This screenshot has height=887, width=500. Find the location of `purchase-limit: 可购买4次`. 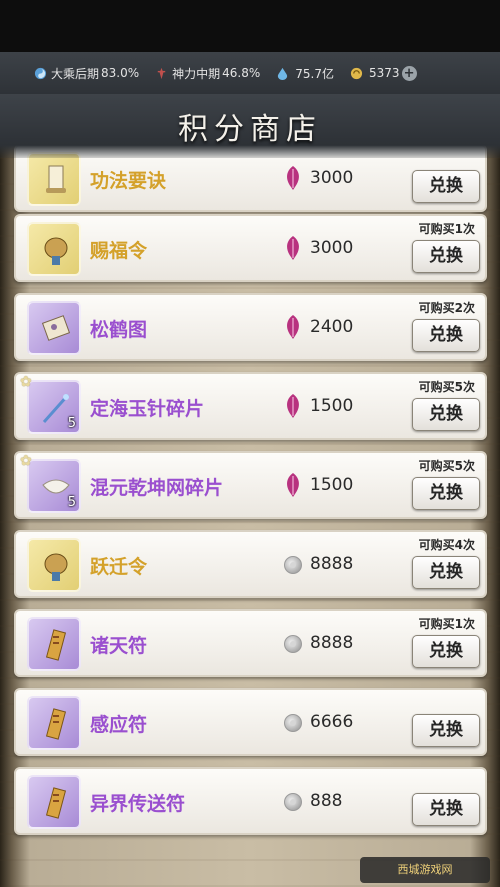

purchase-limit: 可购买4次 is located at coordinates (446, 545).